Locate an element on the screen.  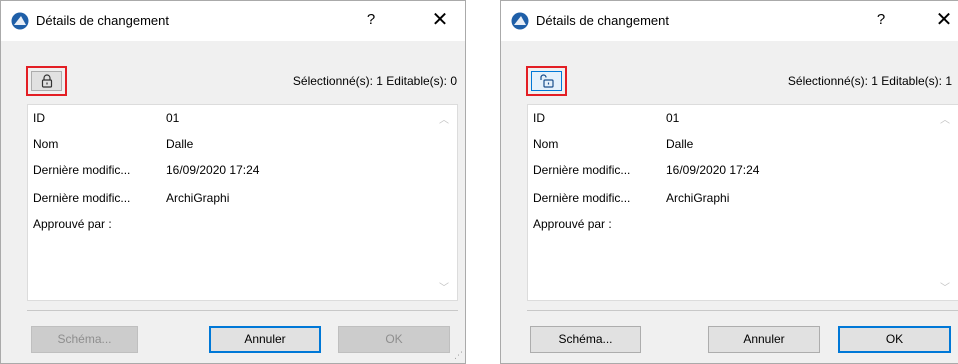
padlock-open-icon is located at coordinates (546, 81).